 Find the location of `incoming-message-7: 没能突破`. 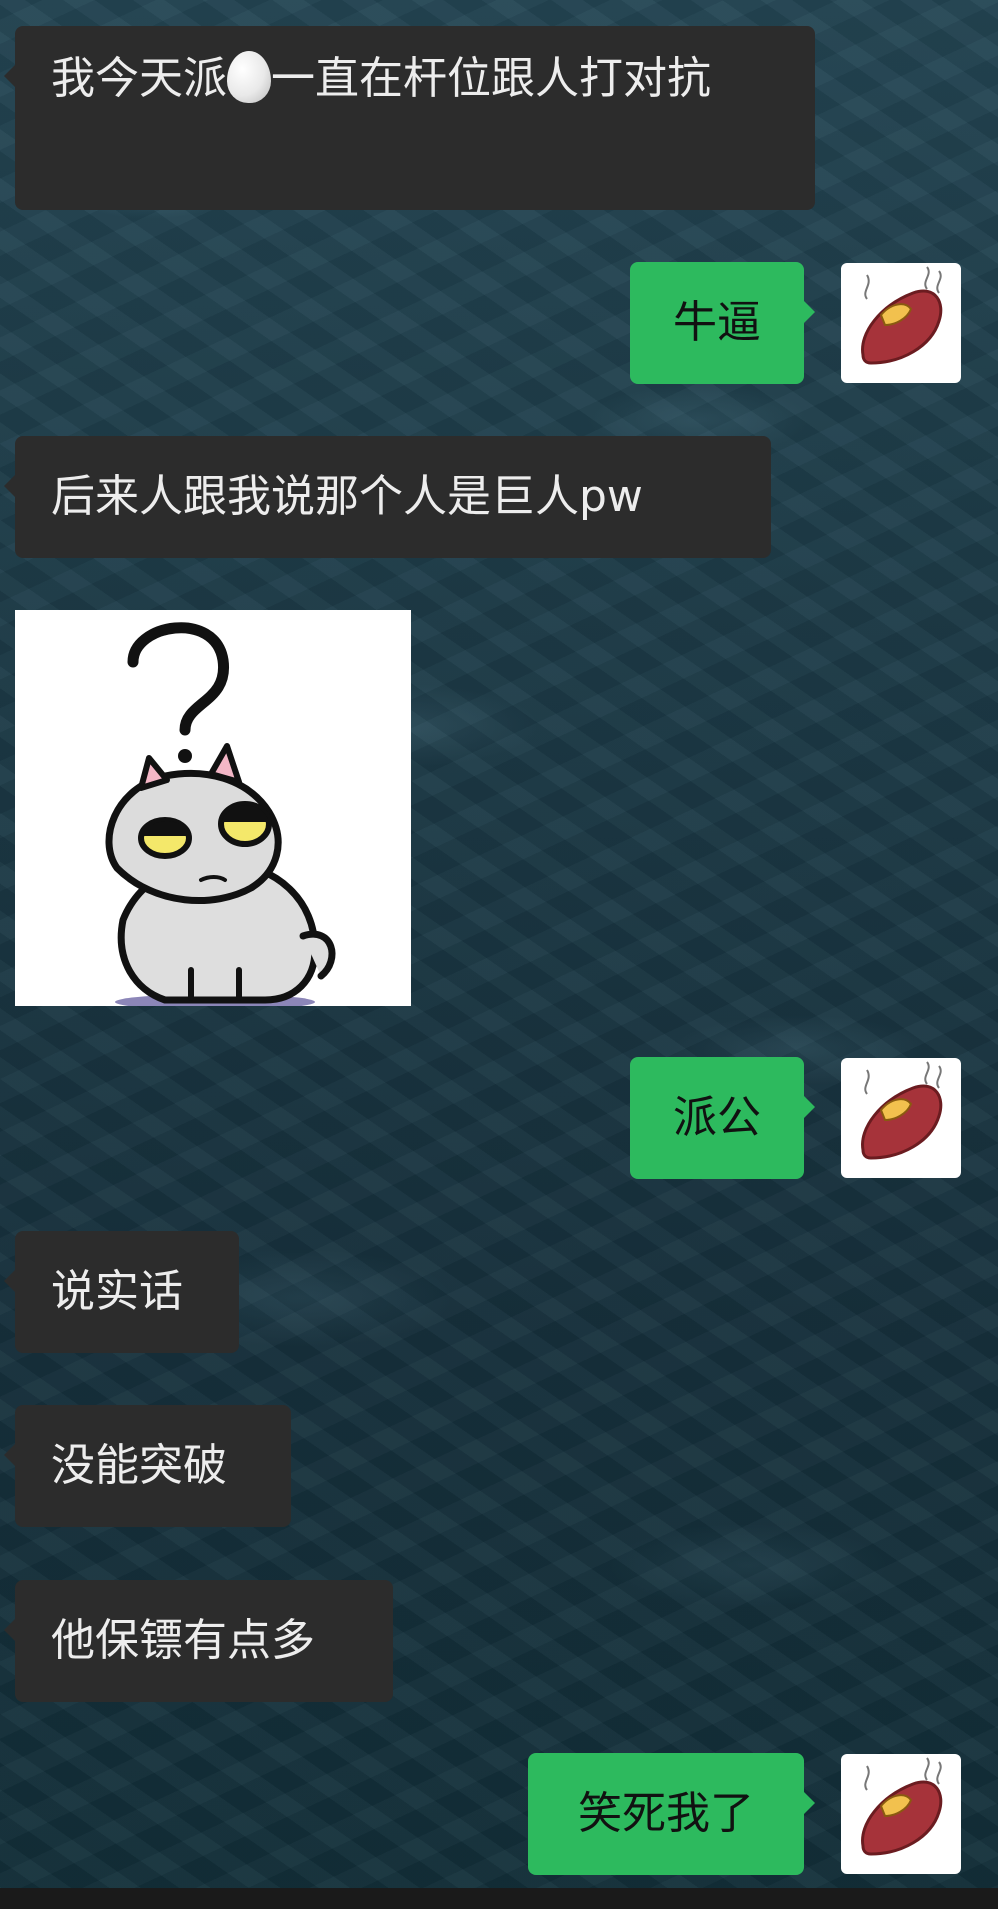

incoming-message-7: 没能突破 is located at coordinates (147, 1466).